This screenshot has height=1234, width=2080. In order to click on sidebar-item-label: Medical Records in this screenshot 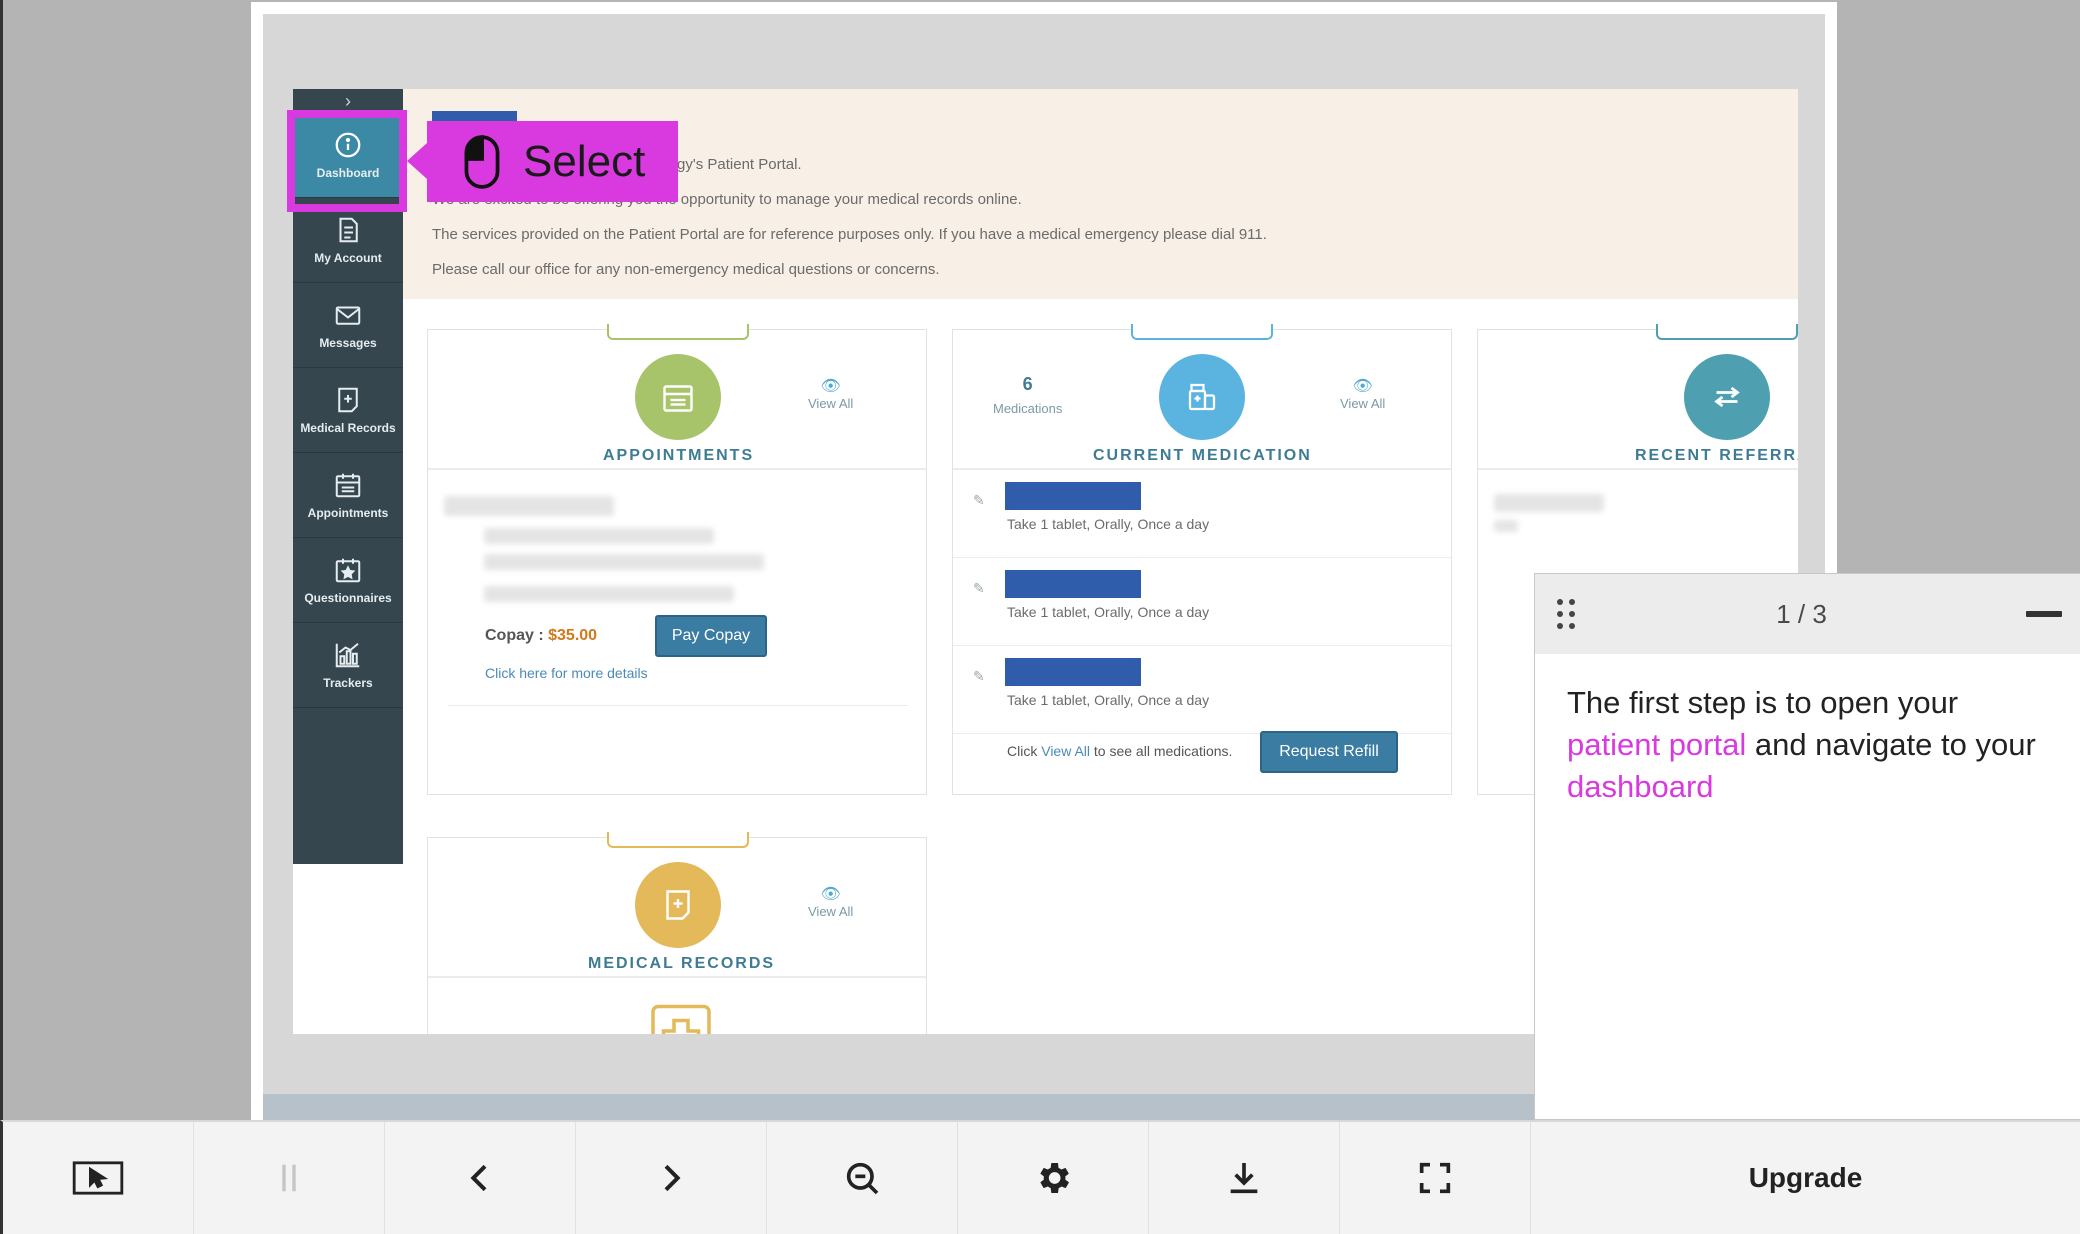, I will do `click(348, 428)`.